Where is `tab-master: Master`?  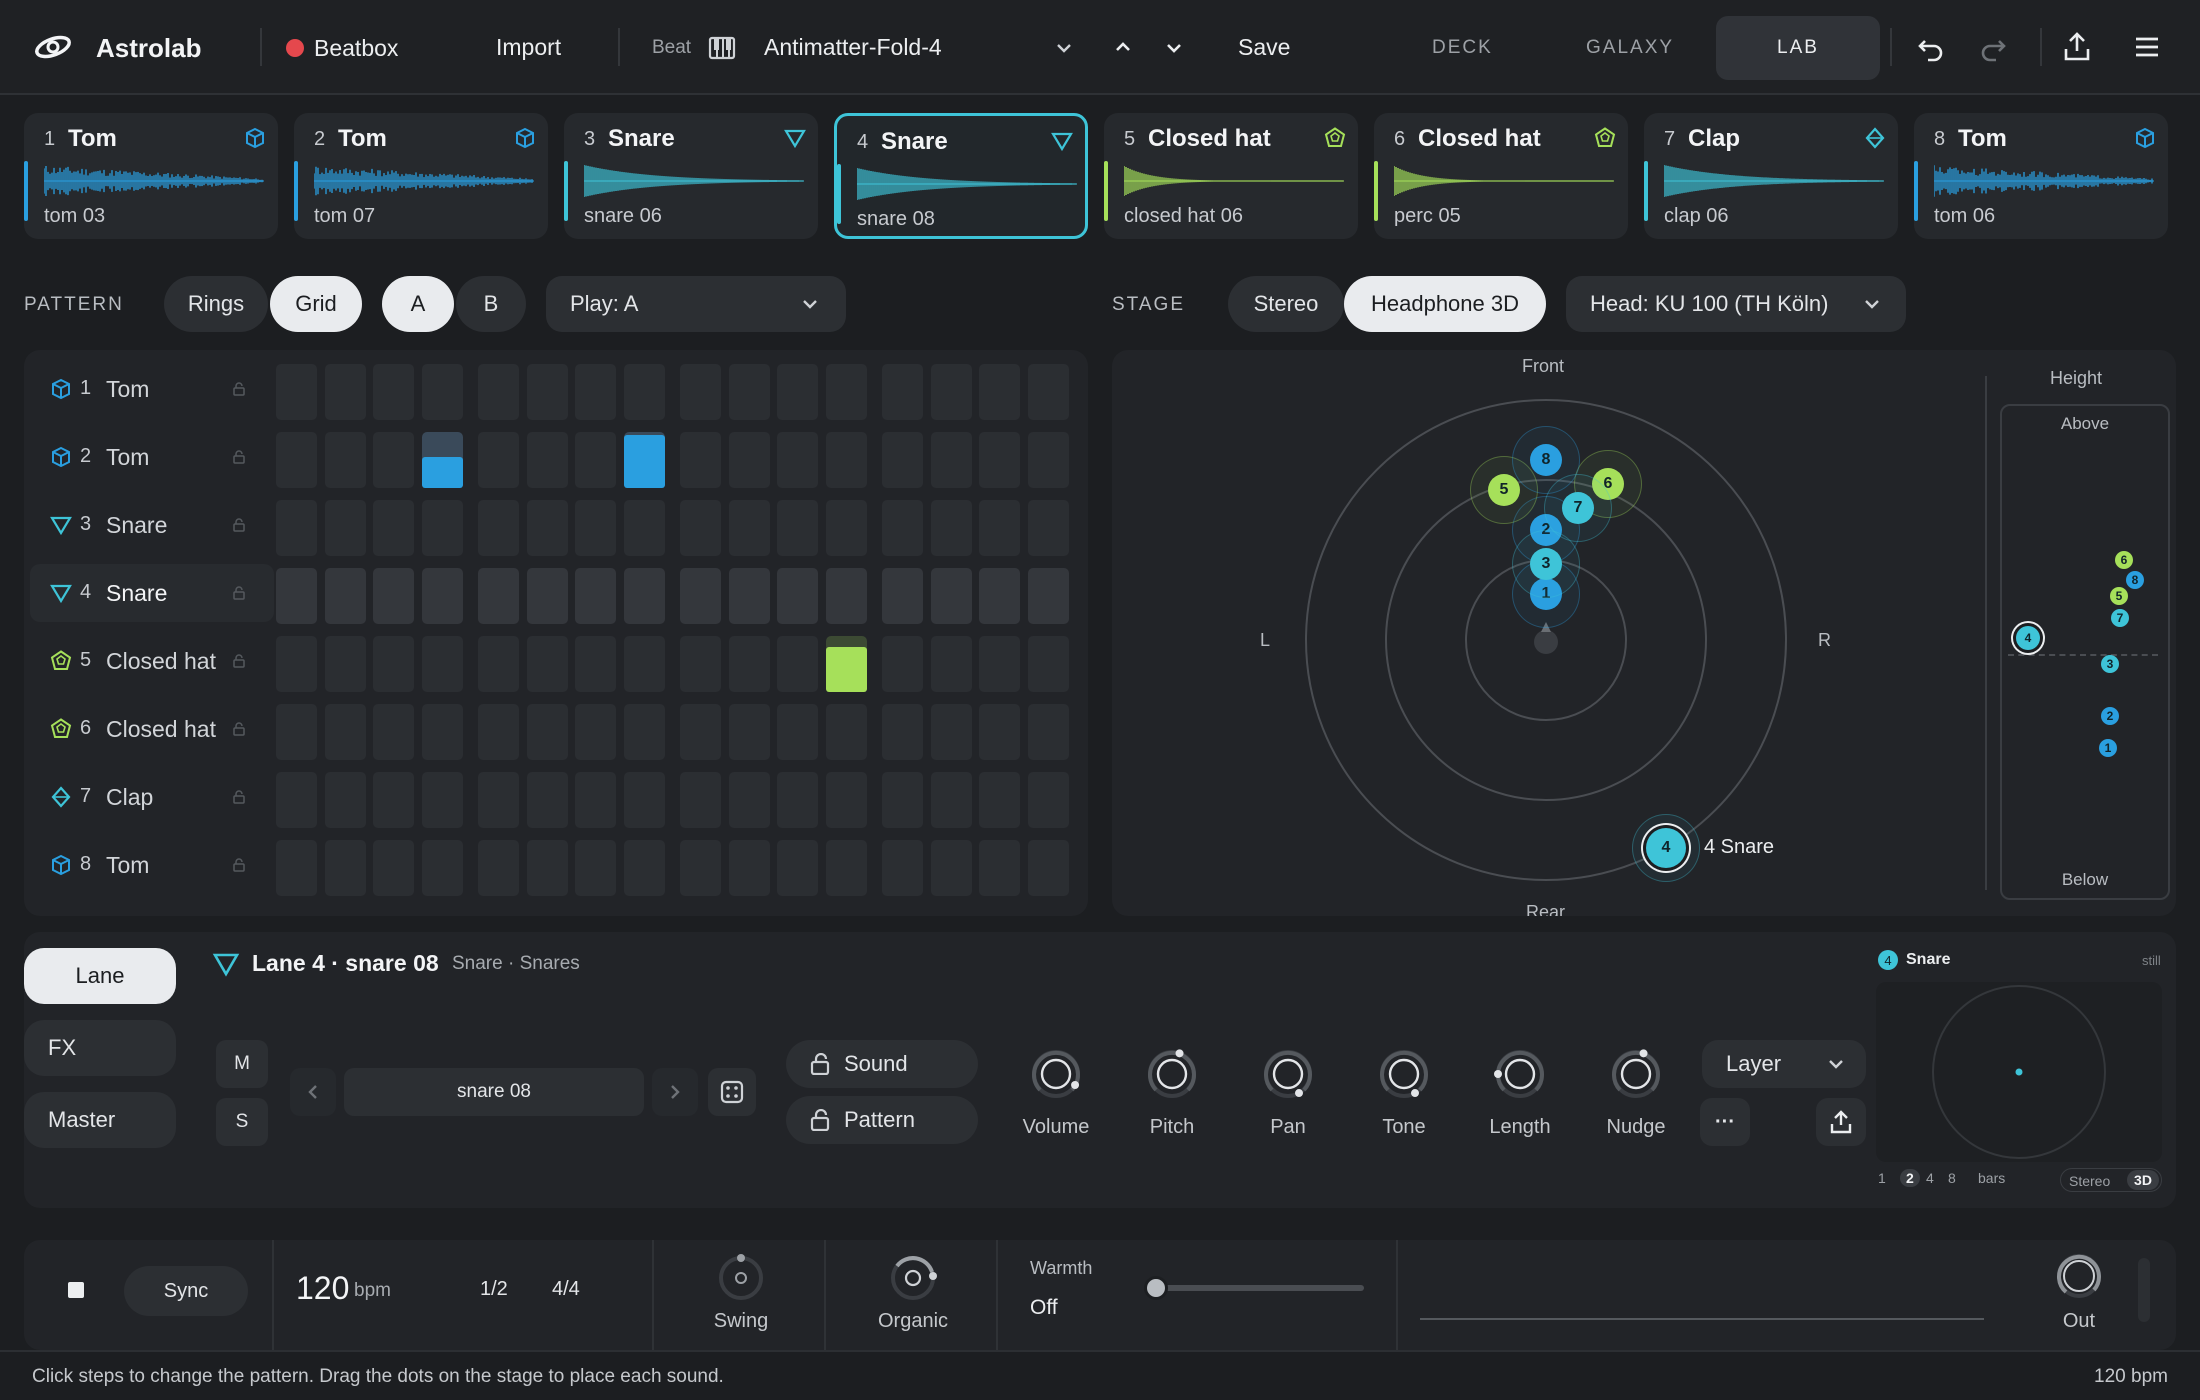 tab-master: Master is located at coordinates (100, 1120).